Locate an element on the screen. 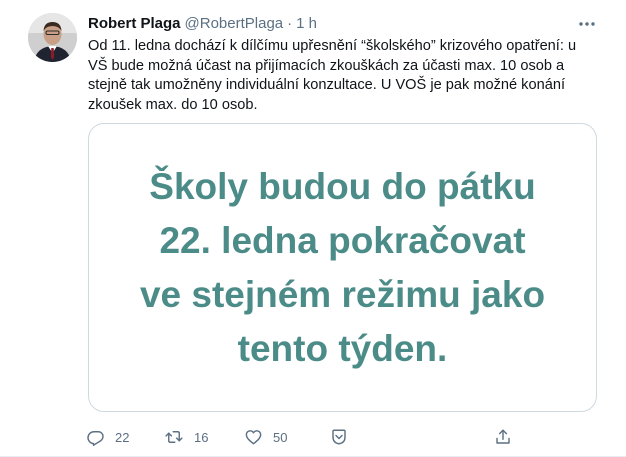  share-button is located at coordinates (503, 437).